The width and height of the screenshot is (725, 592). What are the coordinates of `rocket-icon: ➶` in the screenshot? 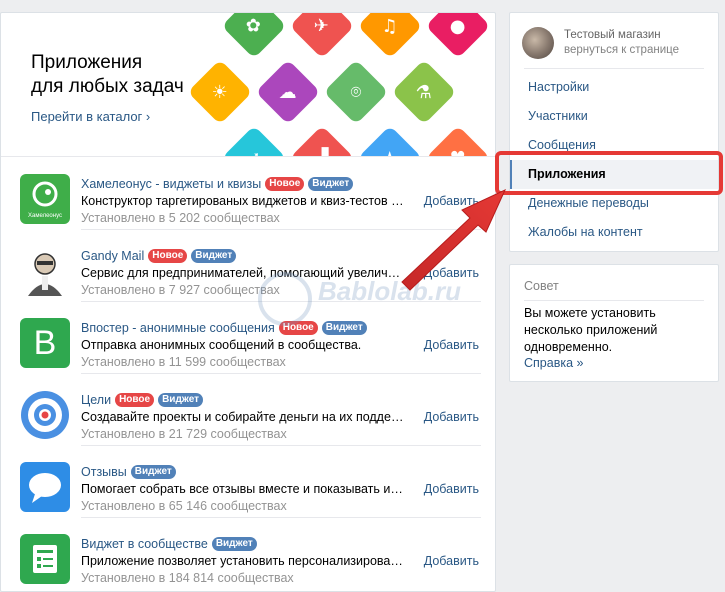 It's located at (254, 140).